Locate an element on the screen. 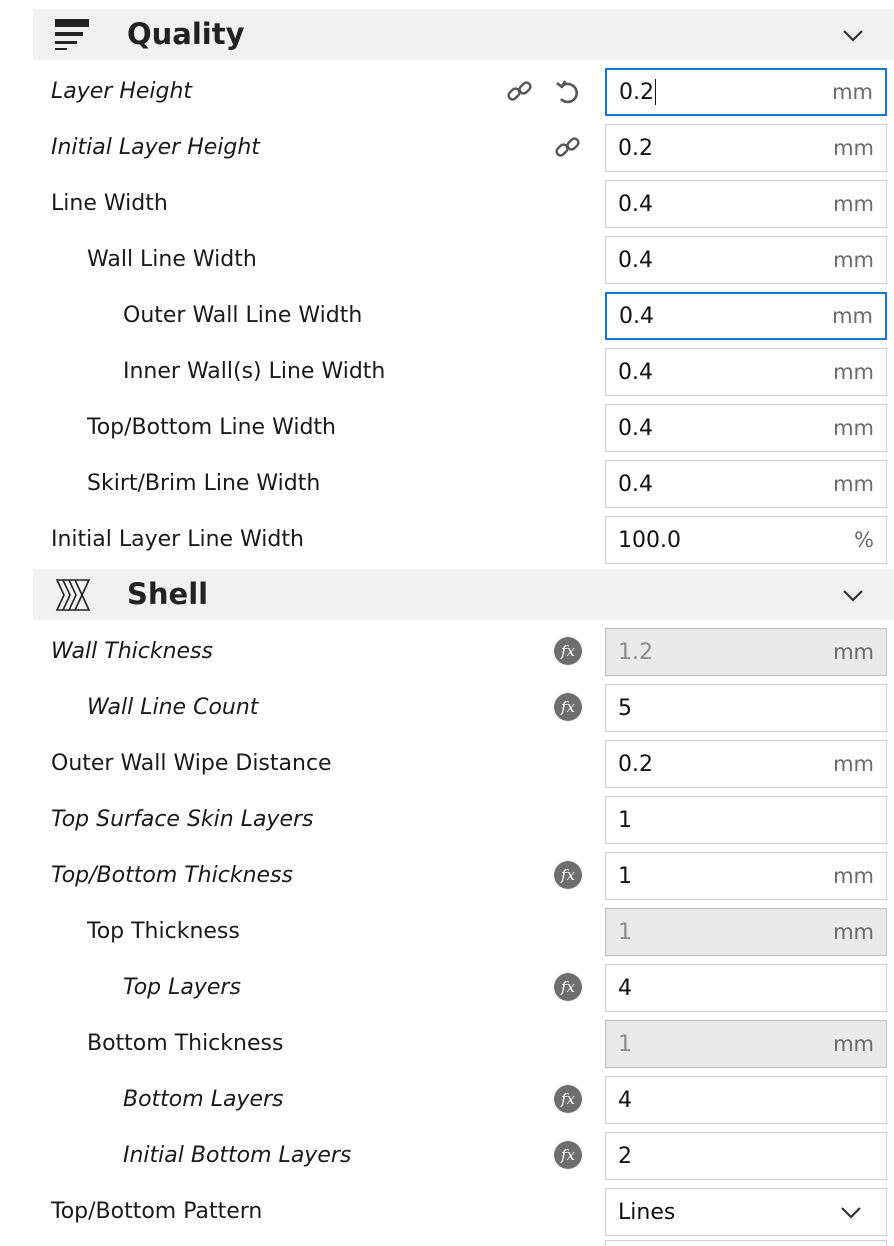 Image resolution: width=894 pixels, height=1246 pixels. setting-row-initial-bottom-layers: Initial Bottom Layers fx 2 is located at coordinates (447, 1156).